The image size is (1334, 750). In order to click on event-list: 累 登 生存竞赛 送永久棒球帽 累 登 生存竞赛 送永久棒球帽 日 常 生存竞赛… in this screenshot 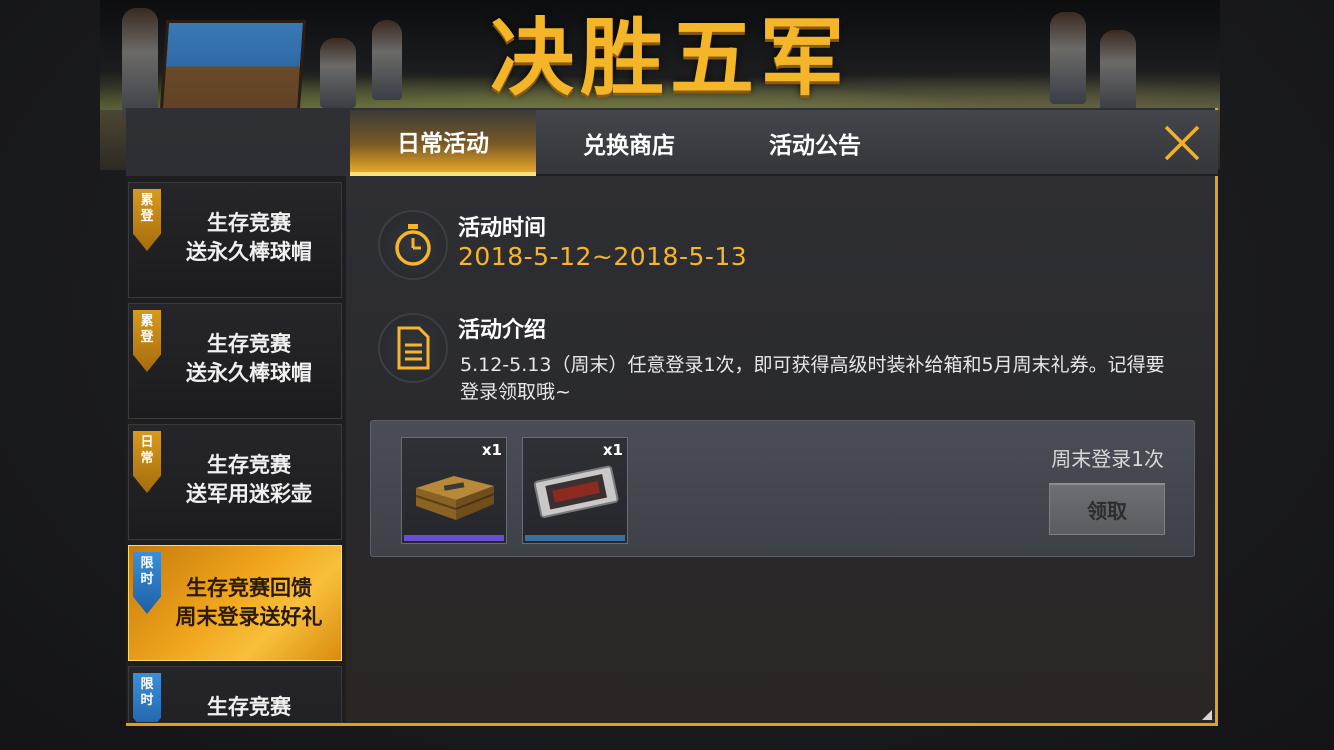, I will do `click(236, 449)`.